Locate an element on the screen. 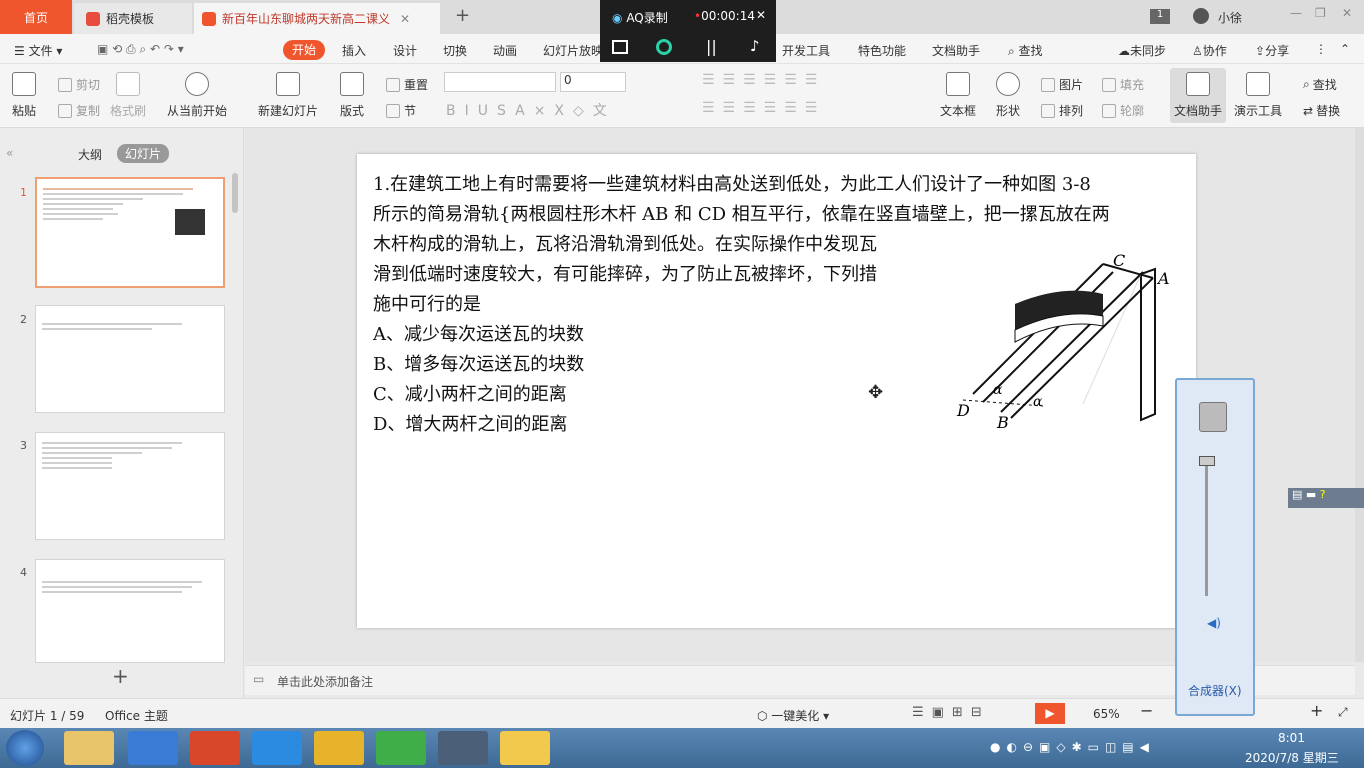 The image size is (1364, 768). font-size-select: 0 is located at coordinates (593, 82).